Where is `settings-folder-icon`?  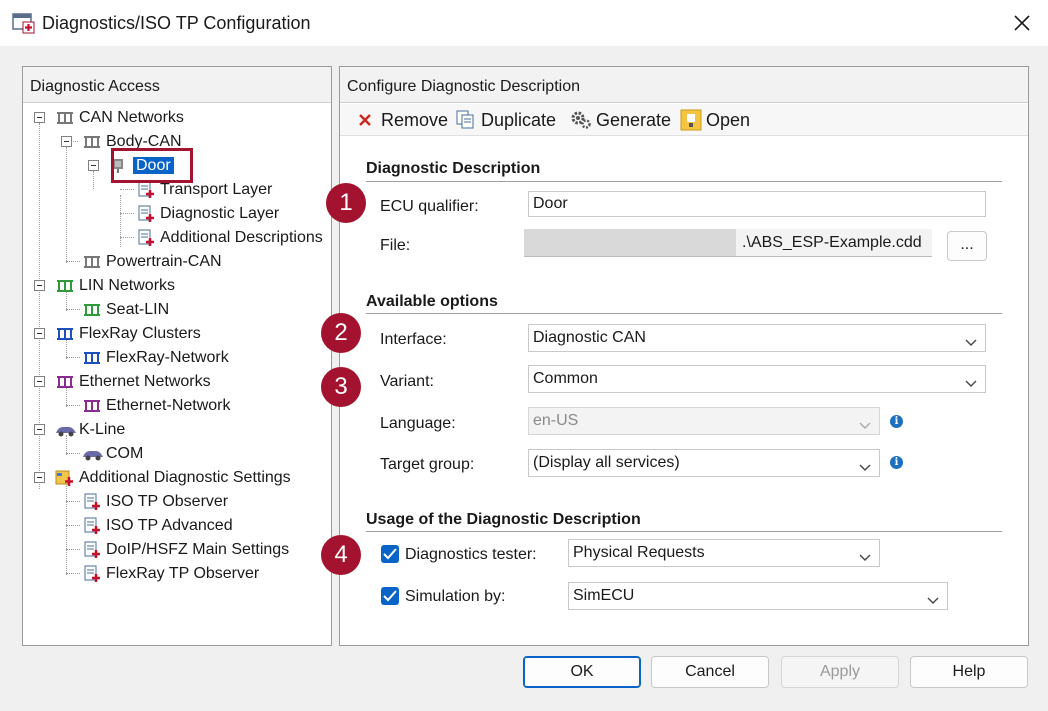 settings-folder-icon is located at coordinates (65, 478).